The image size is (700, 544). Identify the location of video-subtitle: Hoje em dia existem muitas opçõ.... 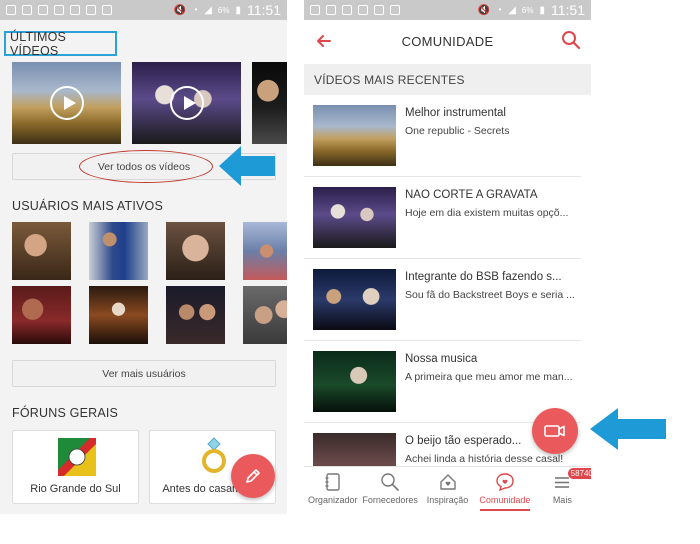
(487, 213).